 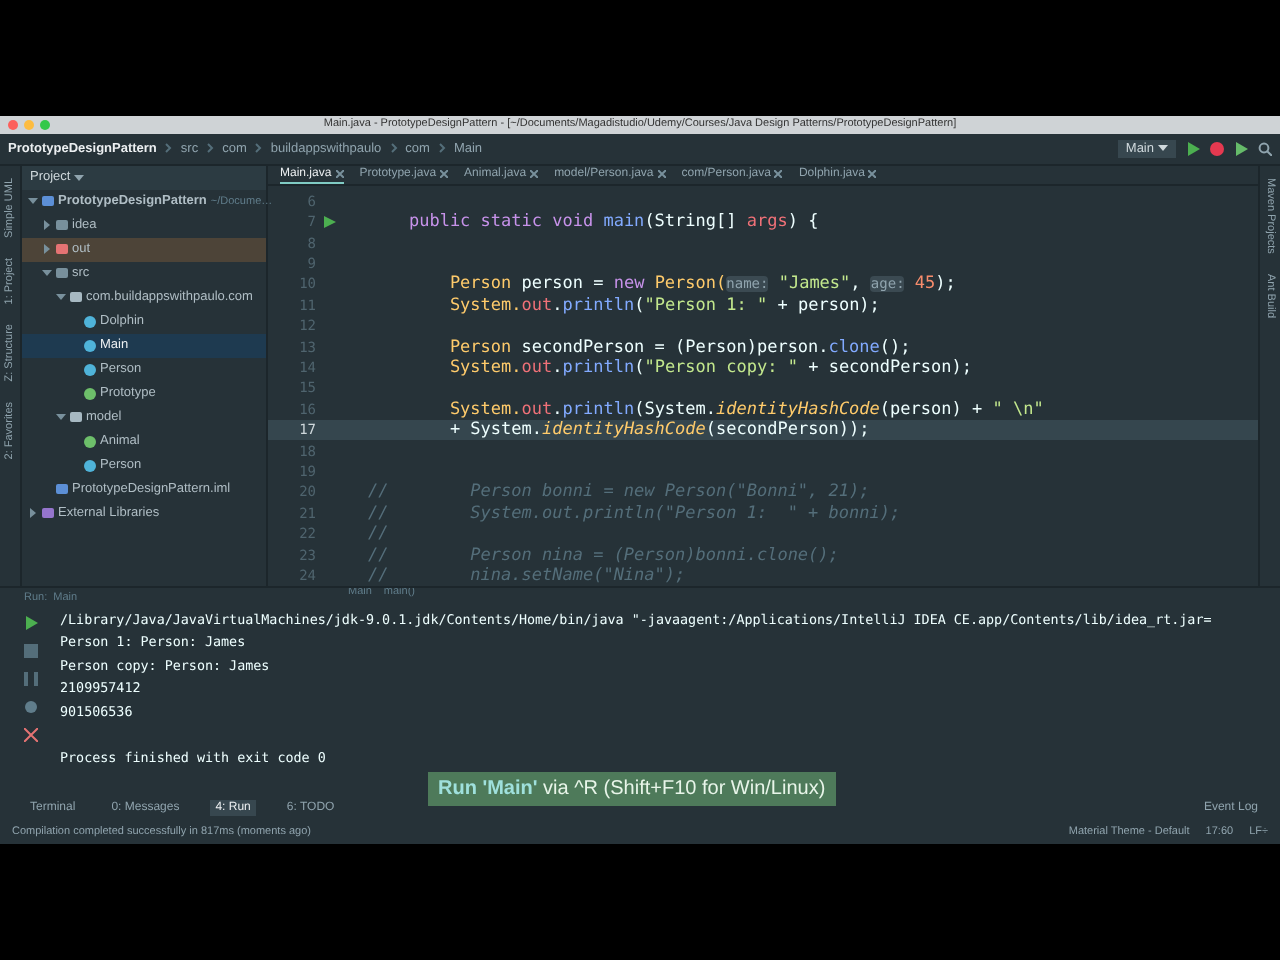 What do you see at coordinates (527, 575) in the screenshot?
I see `code-line: // nina.setName("Nina");` at bounding box center [527, 575].